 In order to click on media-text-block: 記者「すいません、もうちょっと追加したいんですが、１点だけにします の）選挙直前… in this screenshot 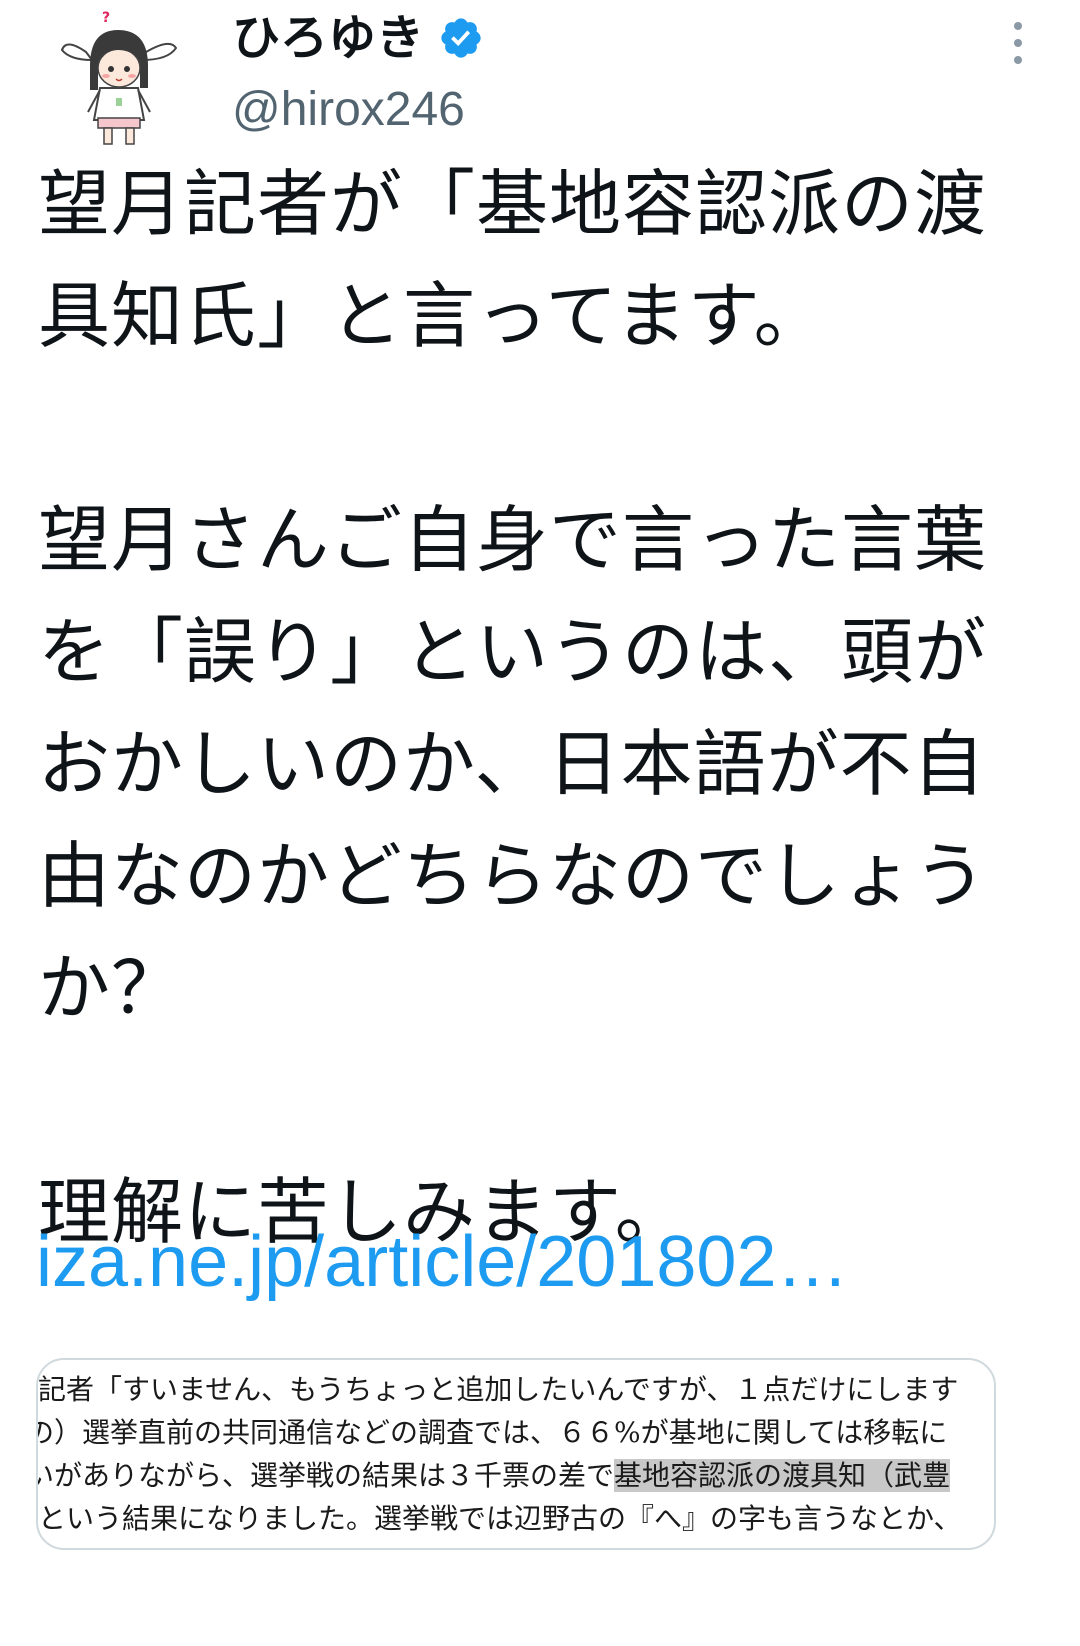, I will do `click(515, 1454)`.